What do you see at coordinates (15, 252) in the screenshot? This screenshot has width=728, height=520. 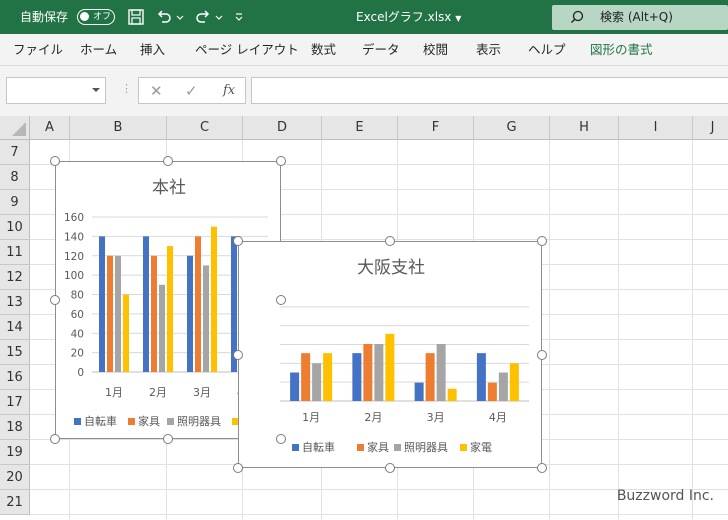 I see `row-header-11: 11` at bounding box center [15, 252].